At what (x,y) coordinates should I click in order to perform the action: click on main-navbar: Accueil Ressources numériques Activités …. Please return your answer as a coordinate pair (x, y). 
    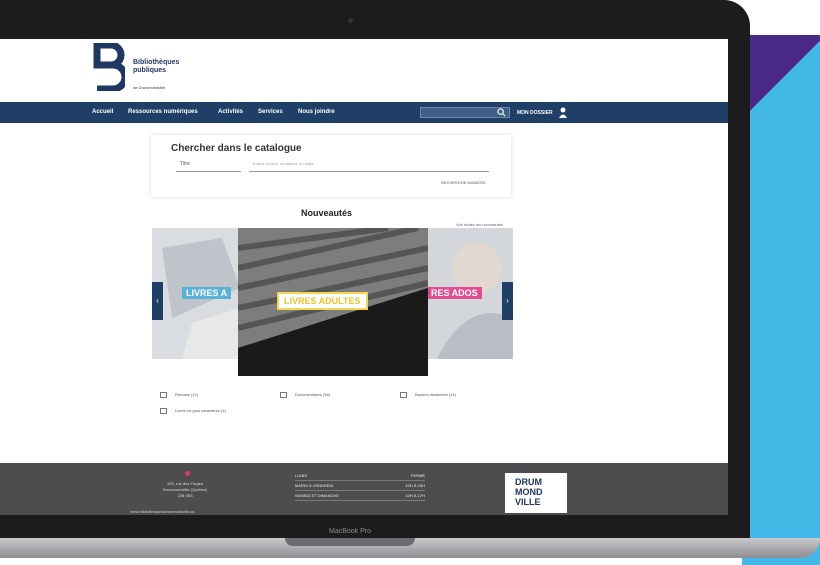
    Looking at the image, I should click on (364, 112).